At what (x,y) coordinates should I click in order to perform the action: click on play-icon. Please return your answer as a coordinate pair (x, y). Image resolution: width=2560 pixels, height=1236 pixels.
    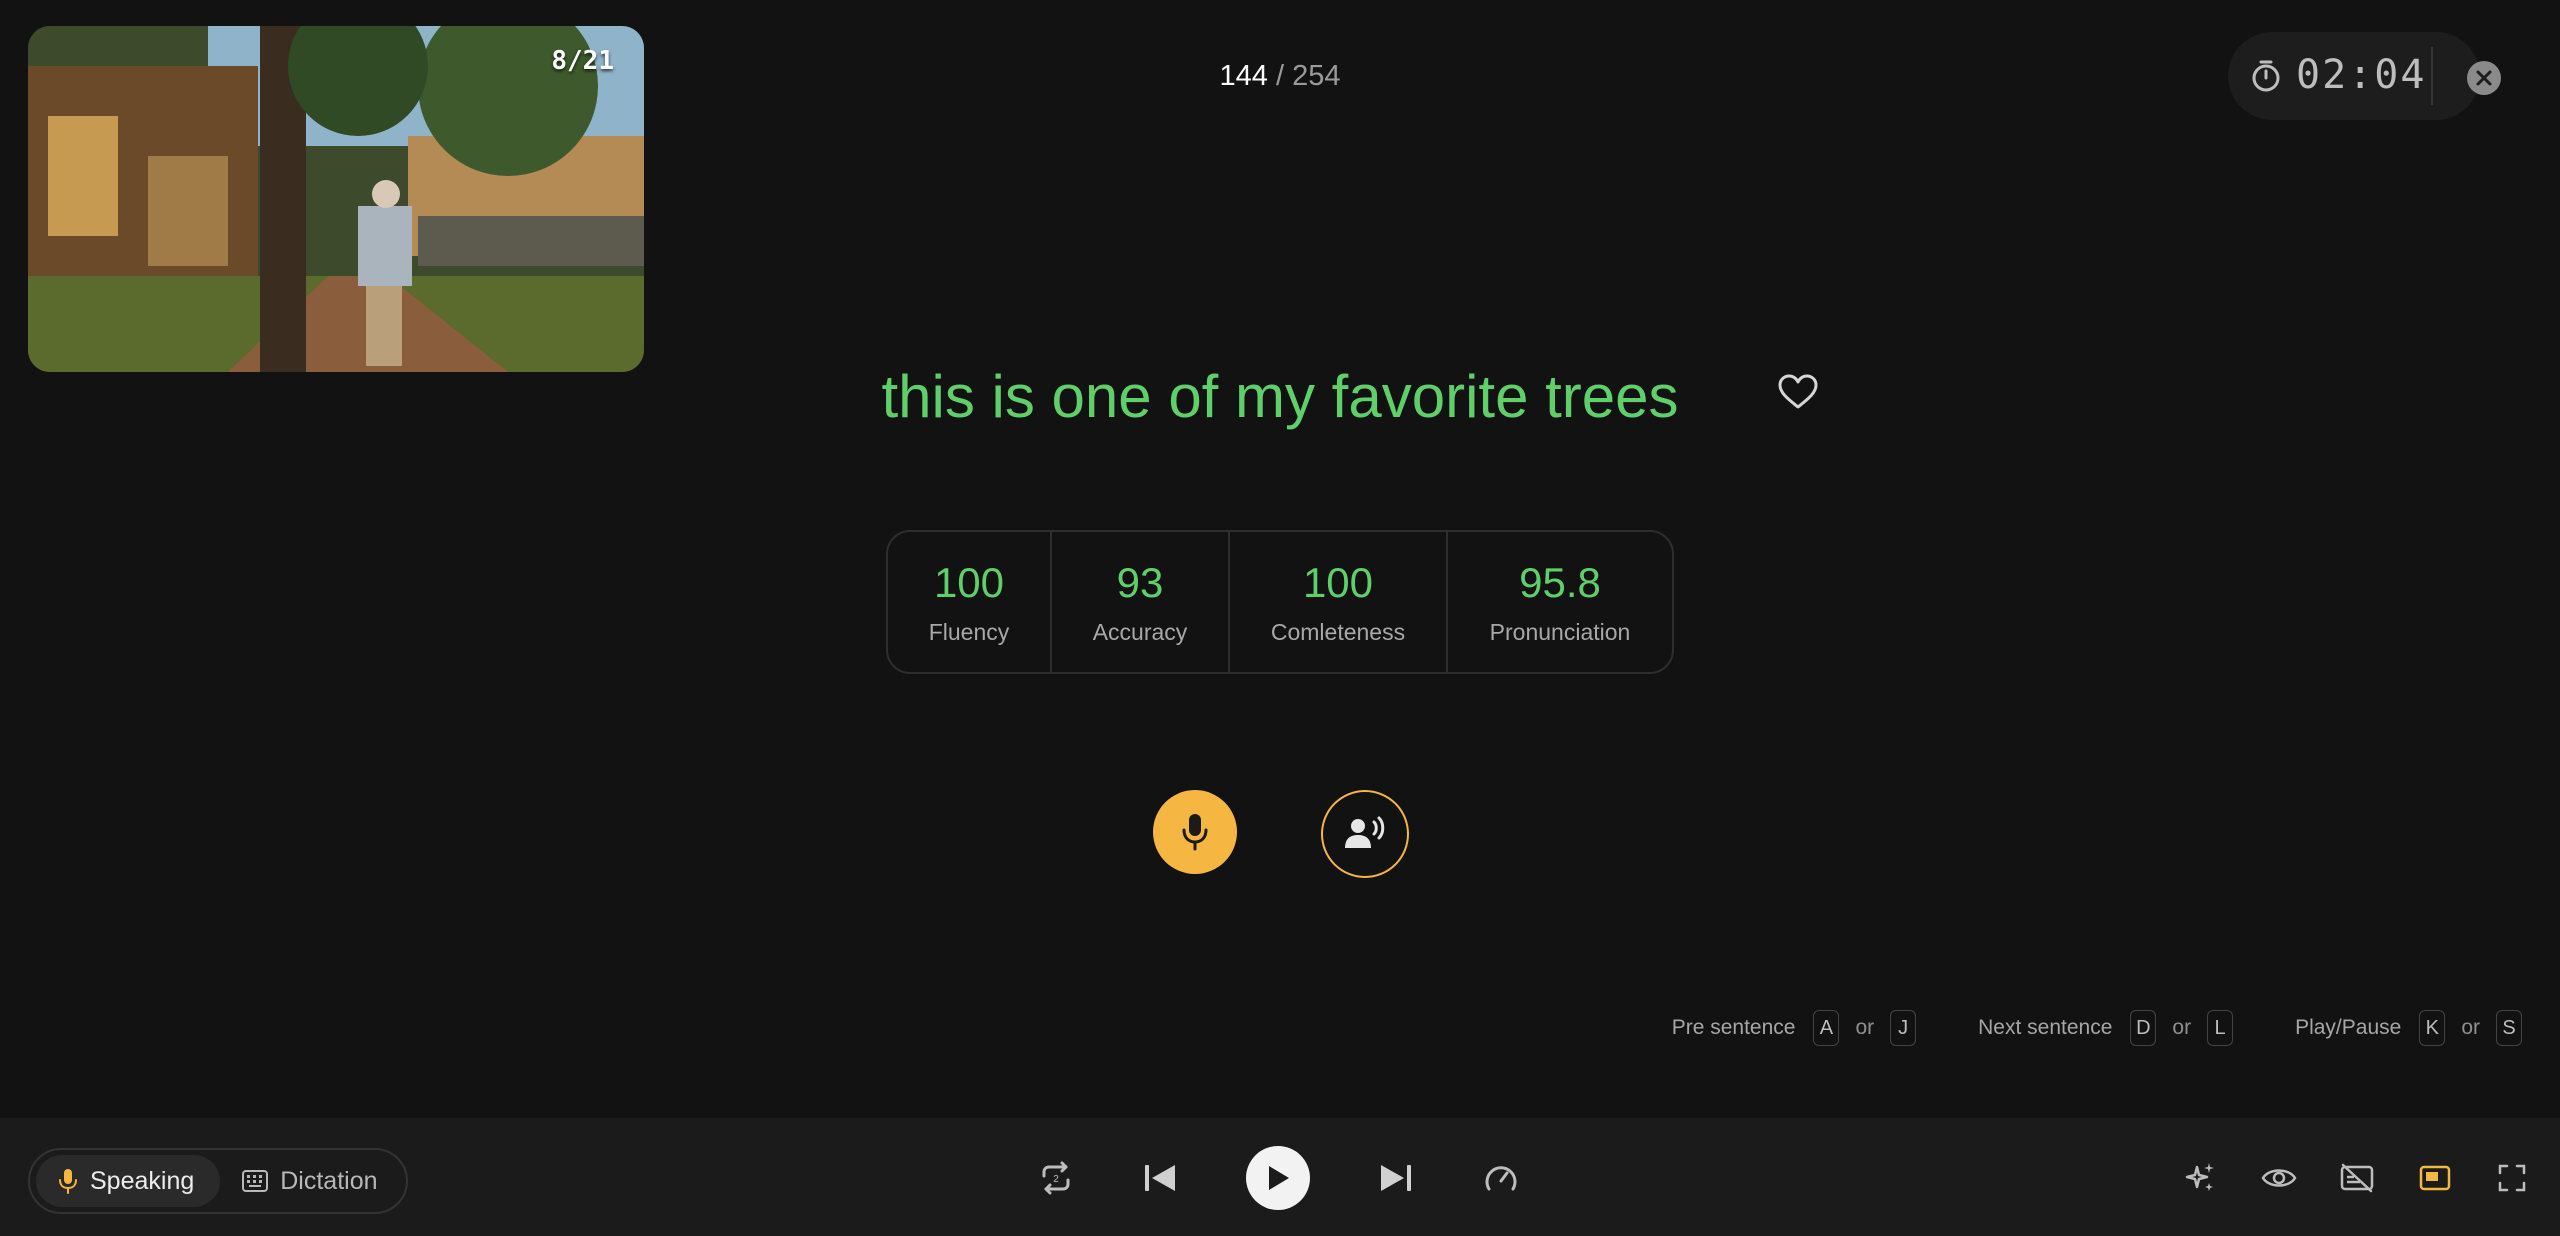
    Looking at the image, I should click on (1279, 1178).